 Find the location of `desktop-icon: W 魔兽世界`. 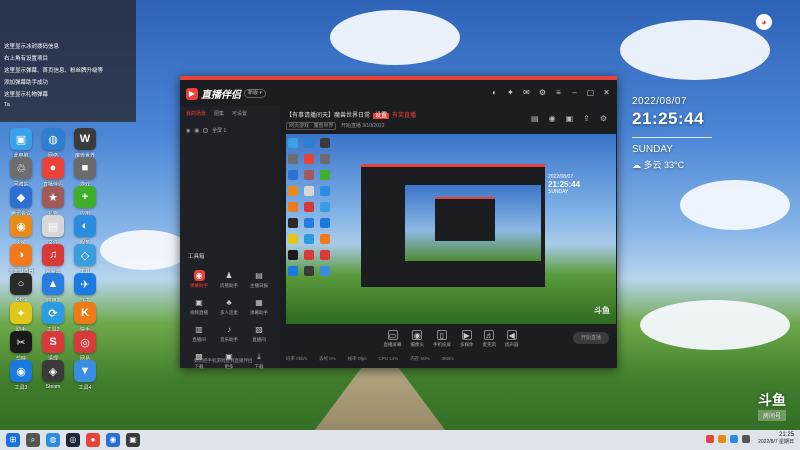

desktop-icon: W 魔兽世界 is located at coordinates (85, 143).